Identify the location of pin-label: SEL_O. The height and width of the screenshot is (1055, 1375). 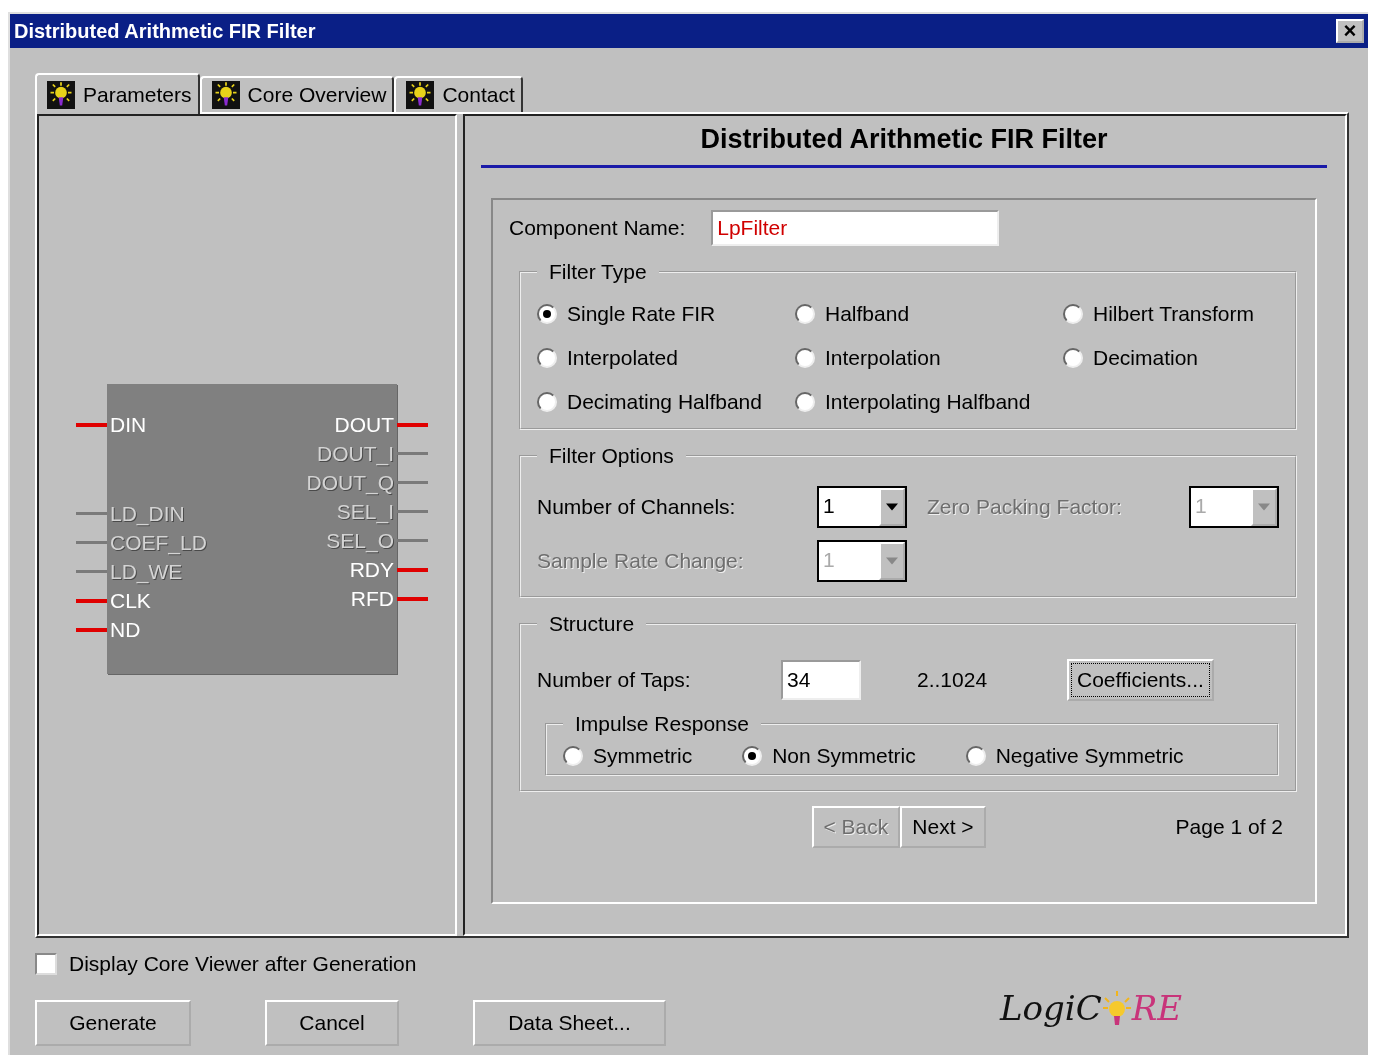
(360, 540).